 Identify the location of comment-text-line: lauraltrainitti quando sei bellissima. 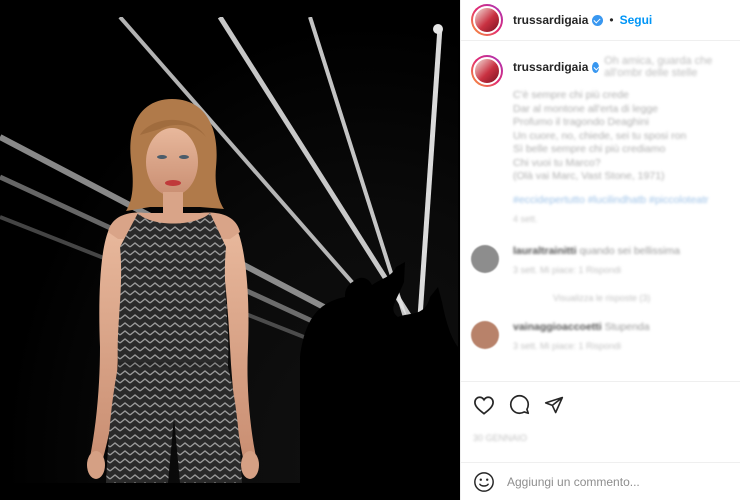
(596, 251).